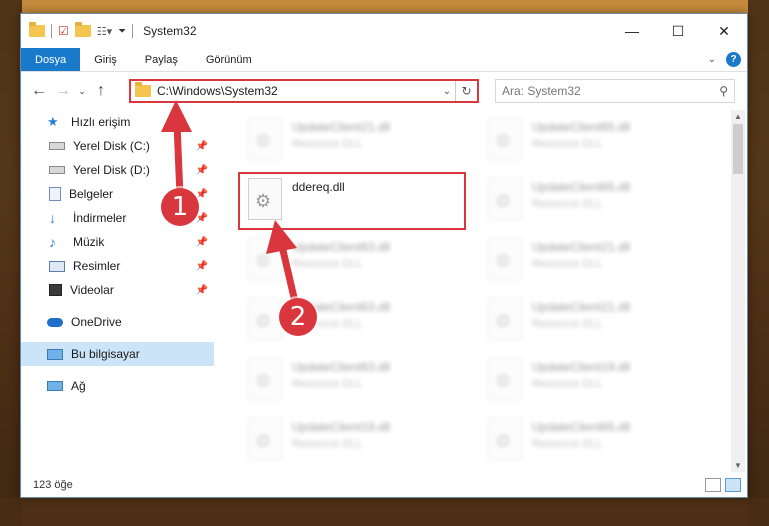 This screenshot has height=526, width=769. I want to click on forward-button: →, so click(63, 91).